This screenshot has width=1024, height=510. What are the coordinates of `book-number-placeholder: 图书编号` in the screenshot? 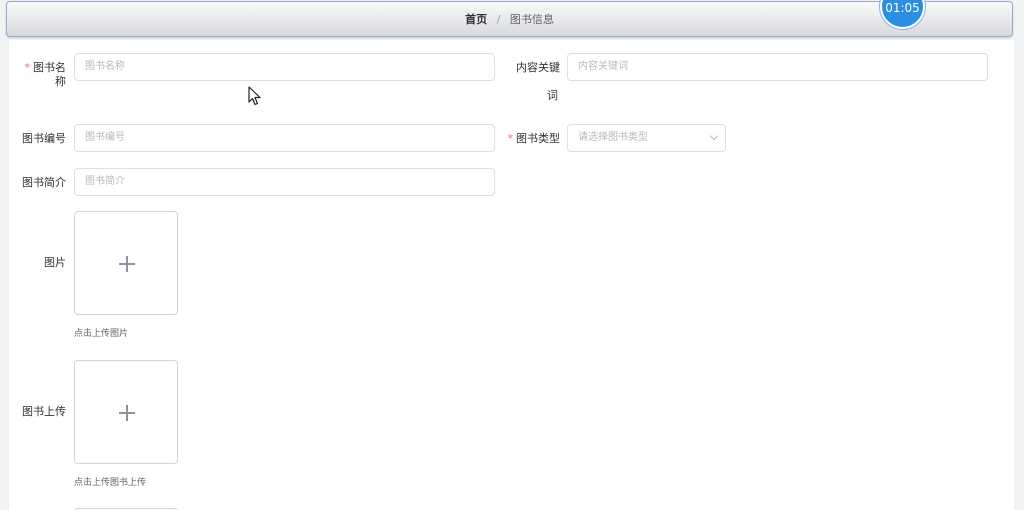 It's located at (105, 137).